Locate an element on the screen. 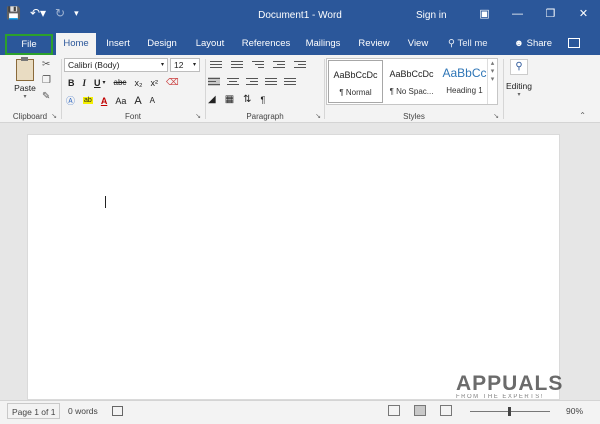 This screenshot has height=424, width=600. paste-icon is located at coordinates (25, 69).